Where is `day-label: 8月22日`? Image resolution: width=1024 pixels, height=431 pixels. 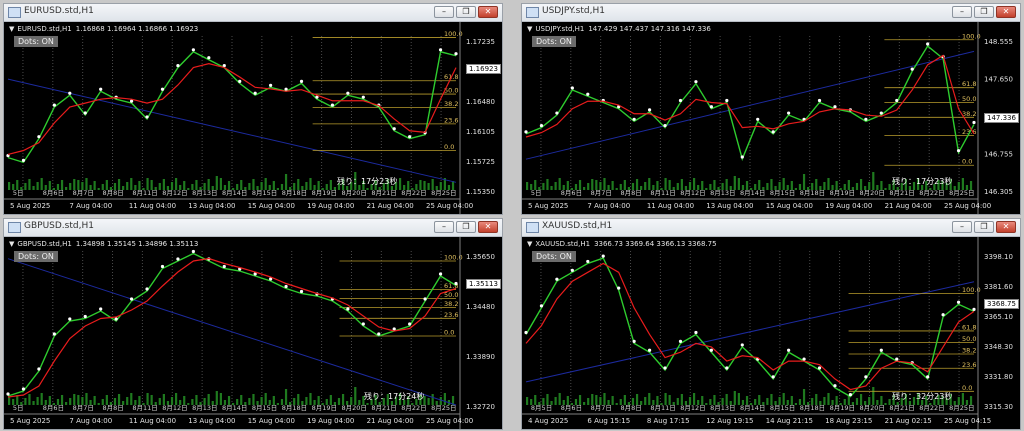 day-label: 8月22日 is located at coordinates (413, 193).